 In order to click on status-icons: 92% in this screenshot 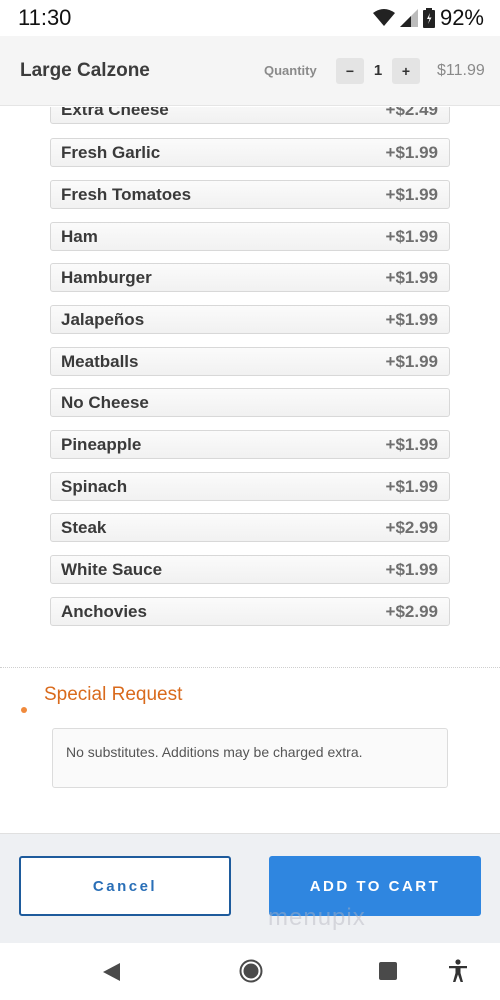, I will do `click(428, 18)`.